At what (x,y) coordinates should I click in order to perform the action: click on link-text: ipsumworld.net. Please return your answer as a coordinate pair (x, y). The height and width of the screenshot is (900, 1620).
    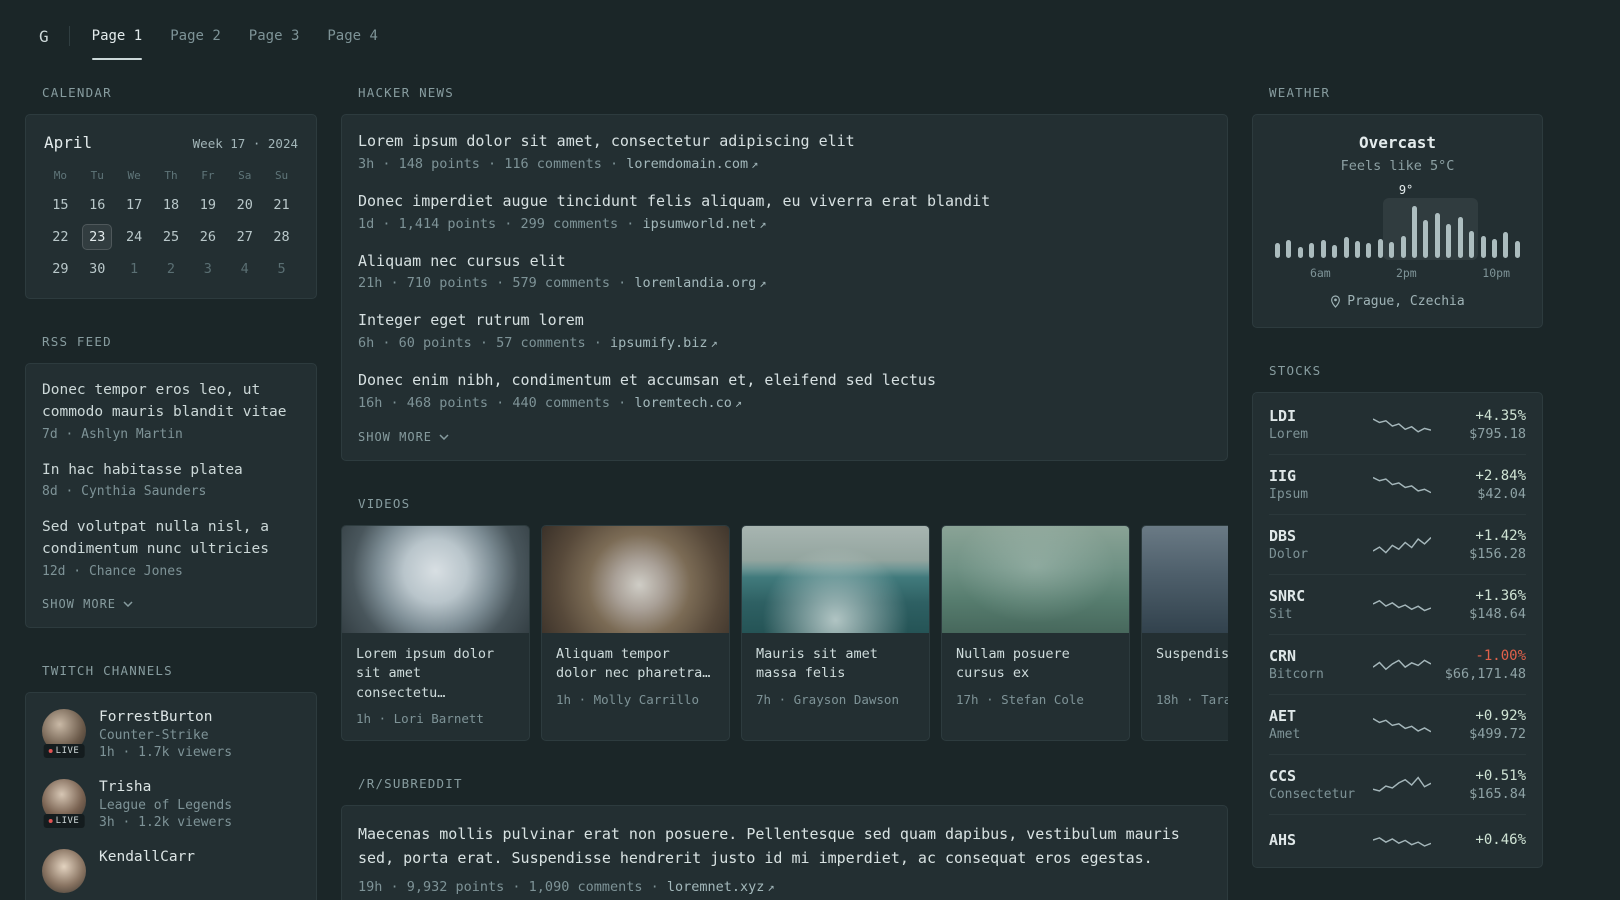
    Looking at the image, I should click on (699, 223).